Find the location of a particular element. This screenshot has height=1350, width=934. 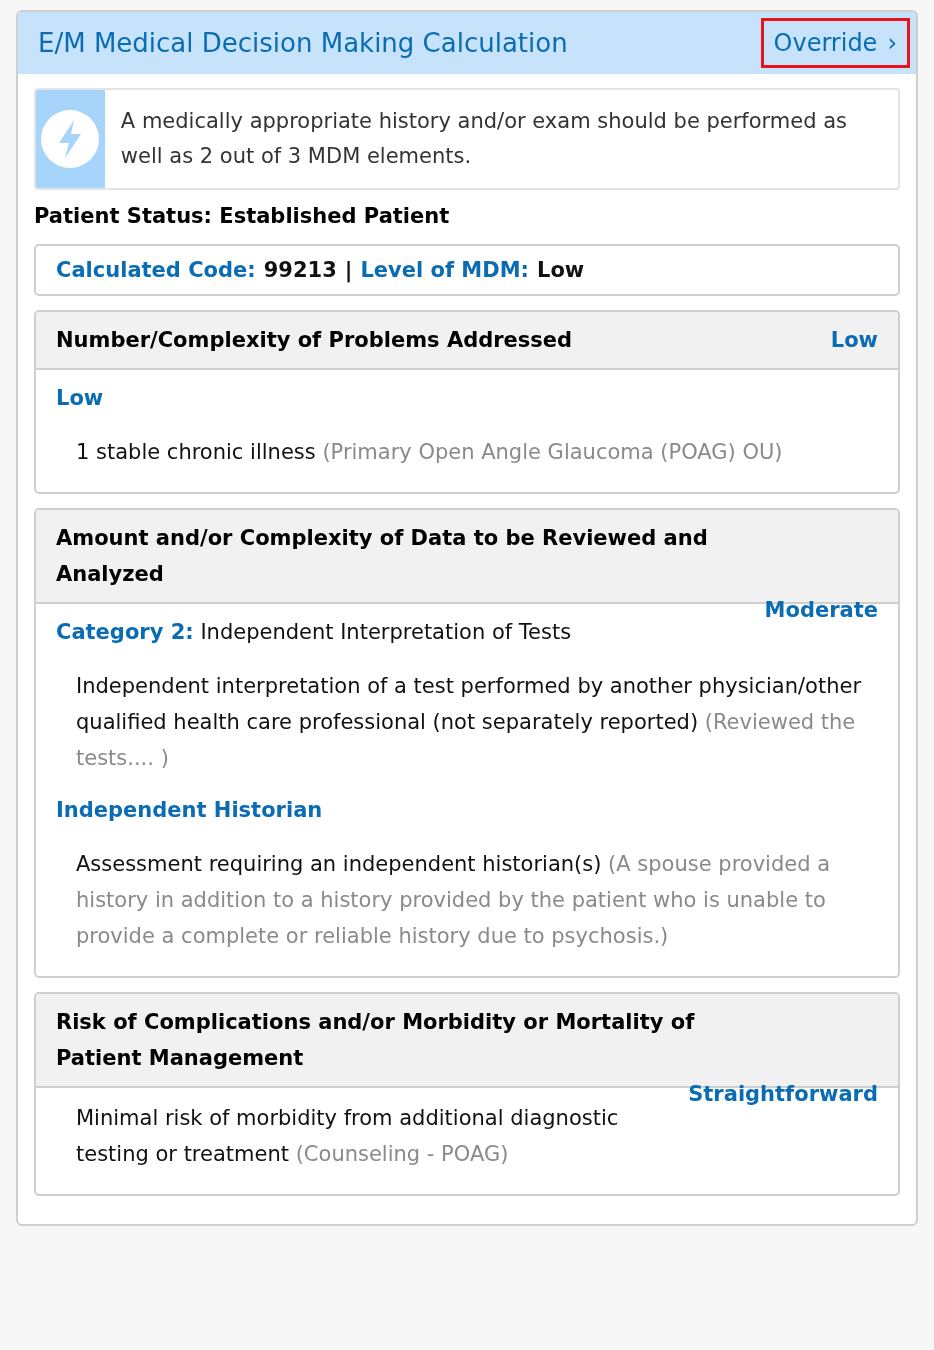

code-value: 99213 is located at coordinates (300, 270).